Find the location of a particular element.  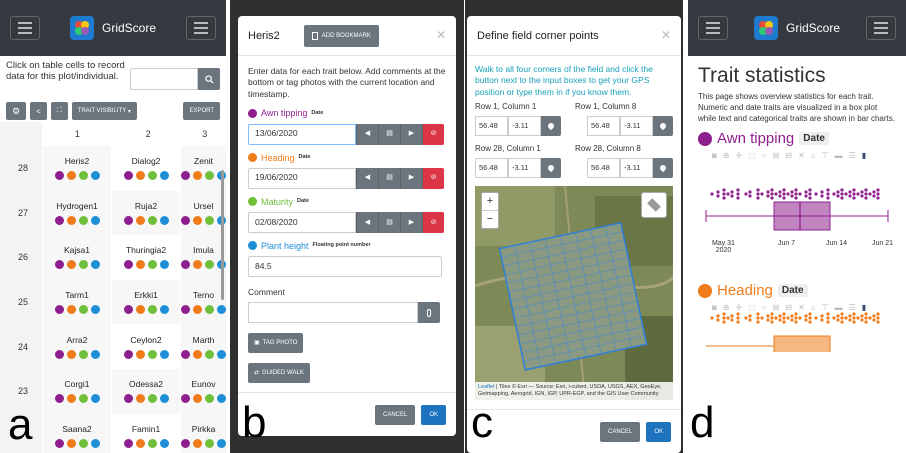

comment-input is located at coordinates (333, 313).